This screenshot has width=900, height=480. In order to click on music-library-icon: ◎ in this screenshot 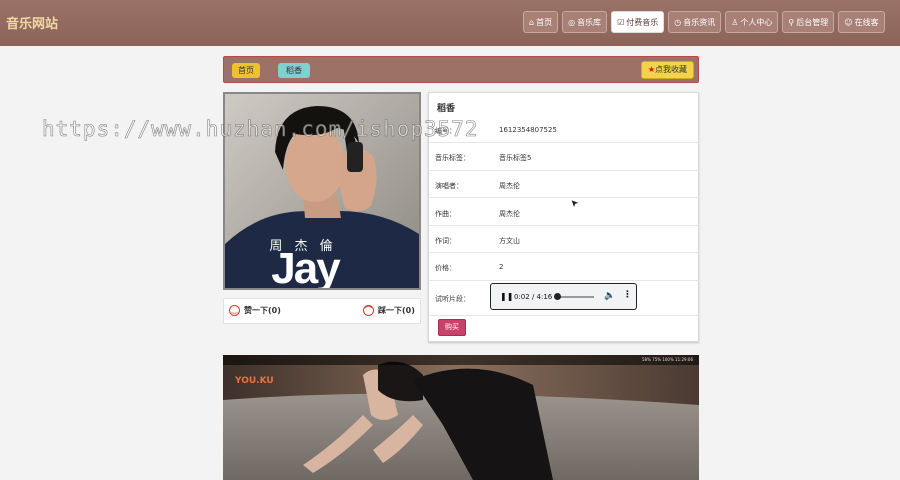, I will do `click(572, 22)`.